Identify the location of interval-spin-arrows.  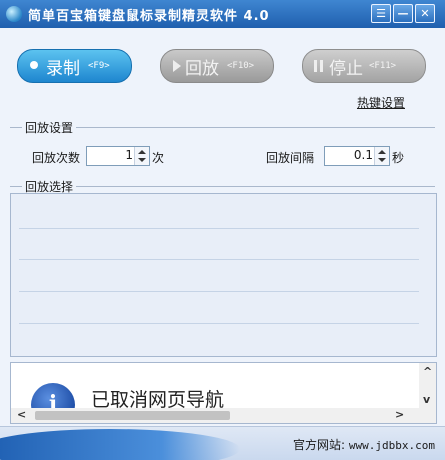
(381, 156).